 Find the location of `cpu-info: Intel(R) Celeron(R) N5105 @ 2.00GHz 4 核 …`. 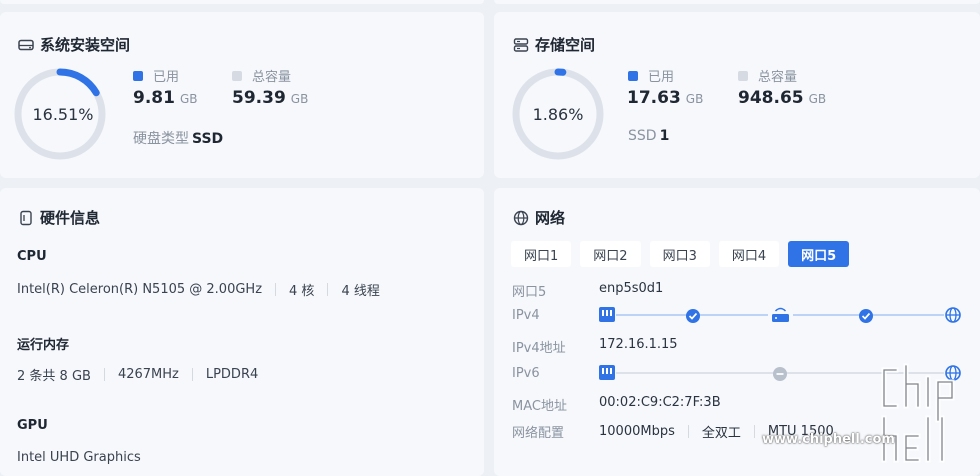

cpu-info: Intel(R) Celeron(R) N5105 @ 2.00GHz 4 核 … is located at coordinates (198, 289).